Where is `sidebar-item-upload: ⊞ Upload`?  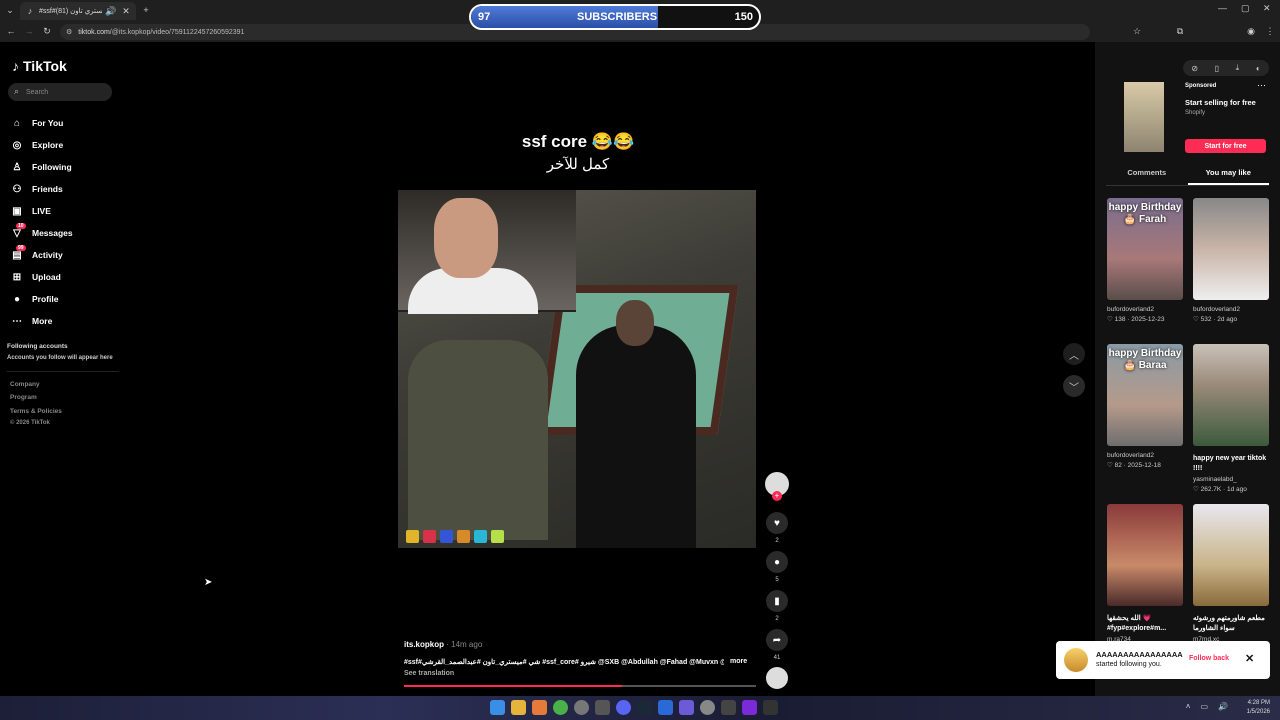
sidebar-item-upload: ⊞ Upload is located at coordinates (41, 277).